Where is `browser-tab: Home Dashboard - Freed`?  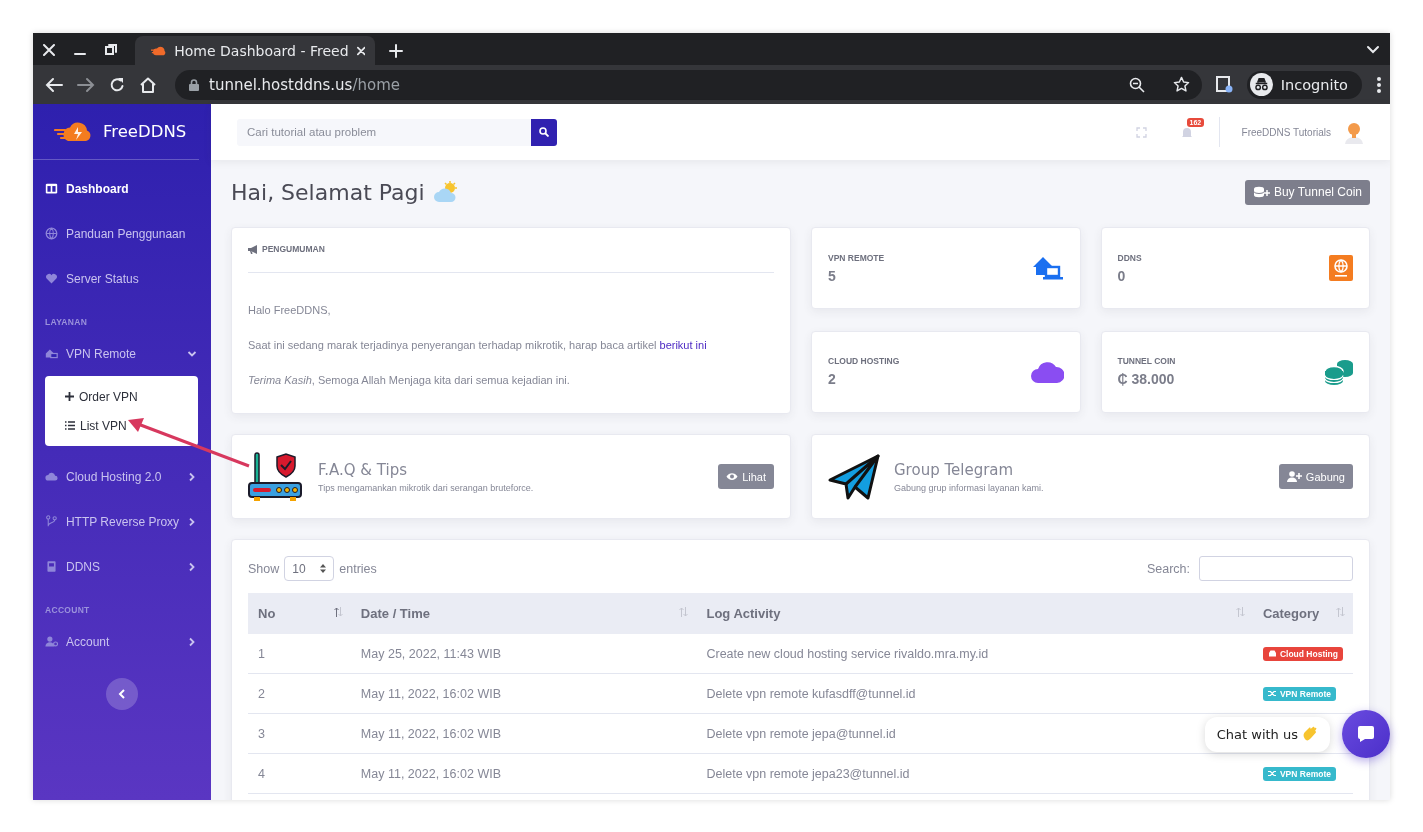
browser-tab: Home Dashboard - Freed is located at coordinates (255, 50).